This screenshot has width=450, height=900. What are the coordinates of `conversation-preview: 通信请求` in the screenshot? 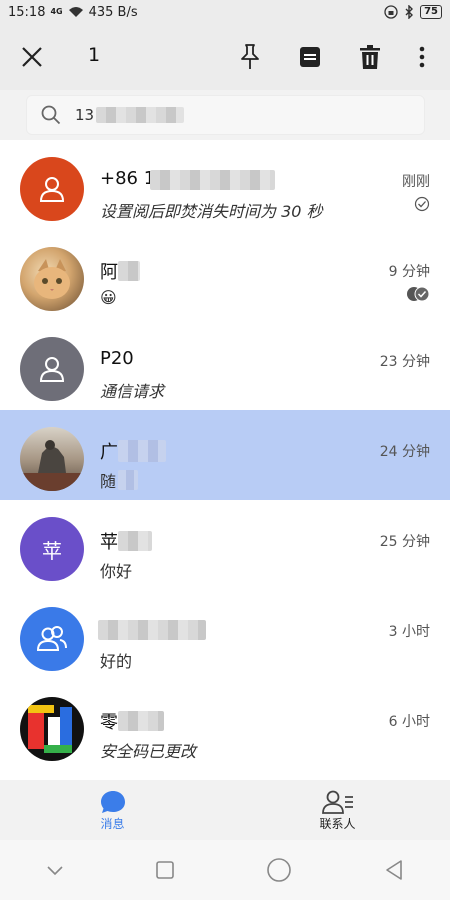 It's located at (132, 391).